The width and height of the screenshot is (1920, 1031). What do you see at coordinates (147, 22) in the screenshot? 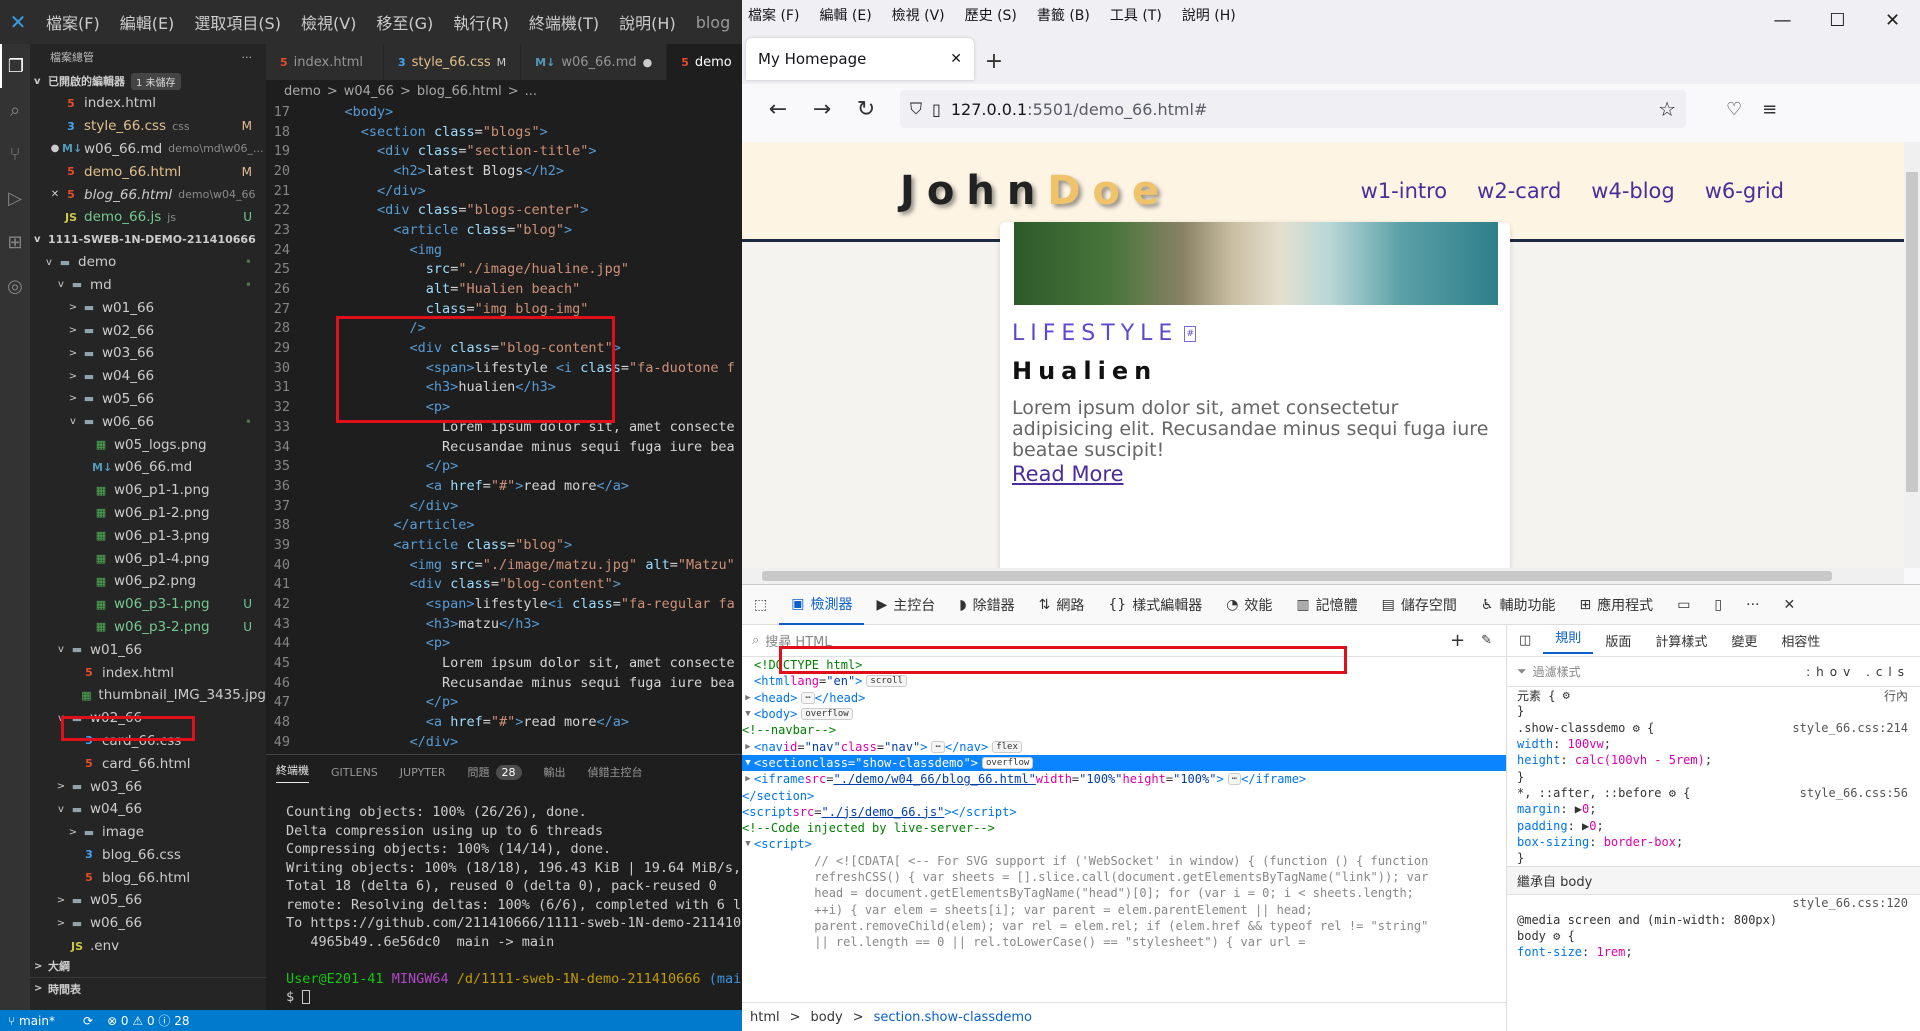
I see `menu-edit: 編輯(E)` at bounding box center [147, 22].